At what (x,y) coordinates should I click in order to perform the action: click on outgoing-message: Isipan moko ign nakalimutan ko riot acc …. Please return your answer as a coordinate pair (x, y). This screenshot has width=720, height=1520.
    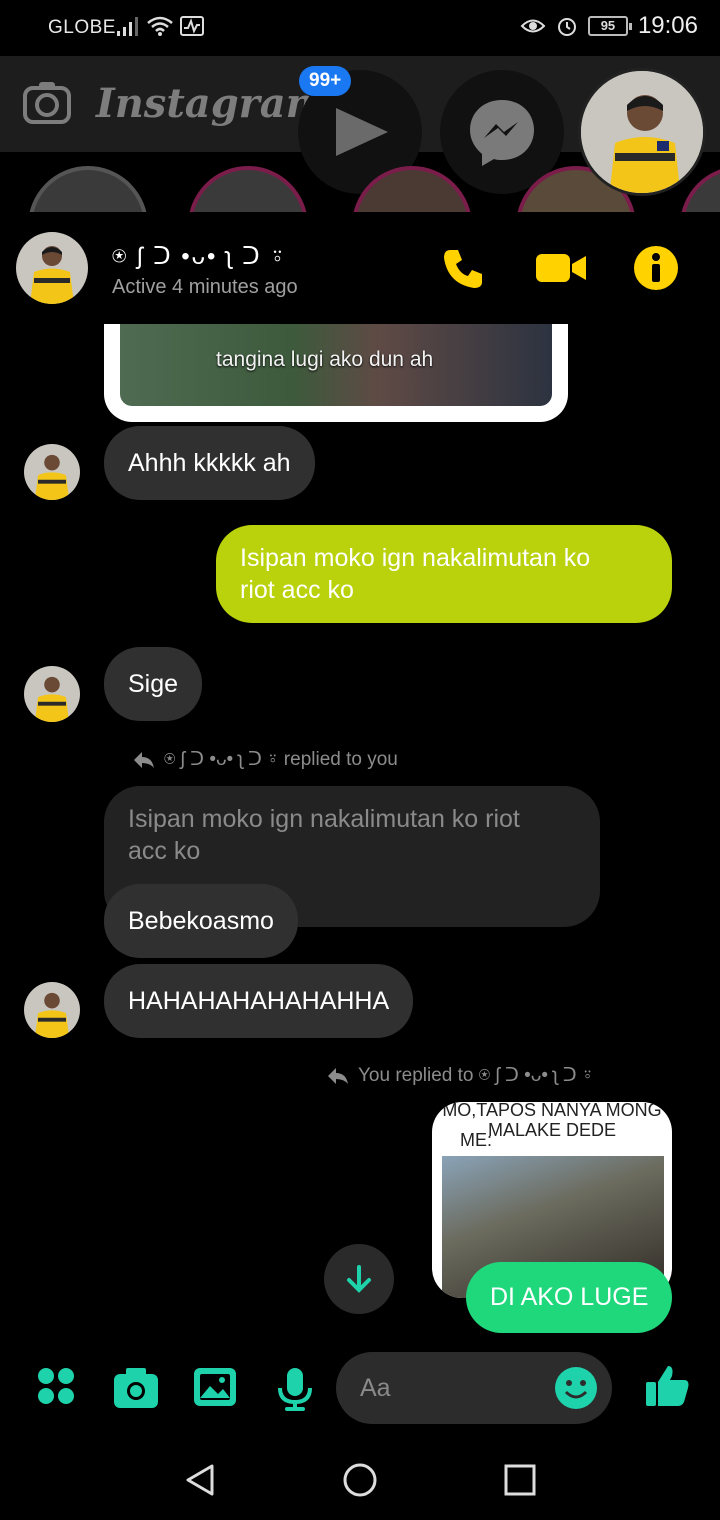
    Looking at the image, I should click on (444, 574).